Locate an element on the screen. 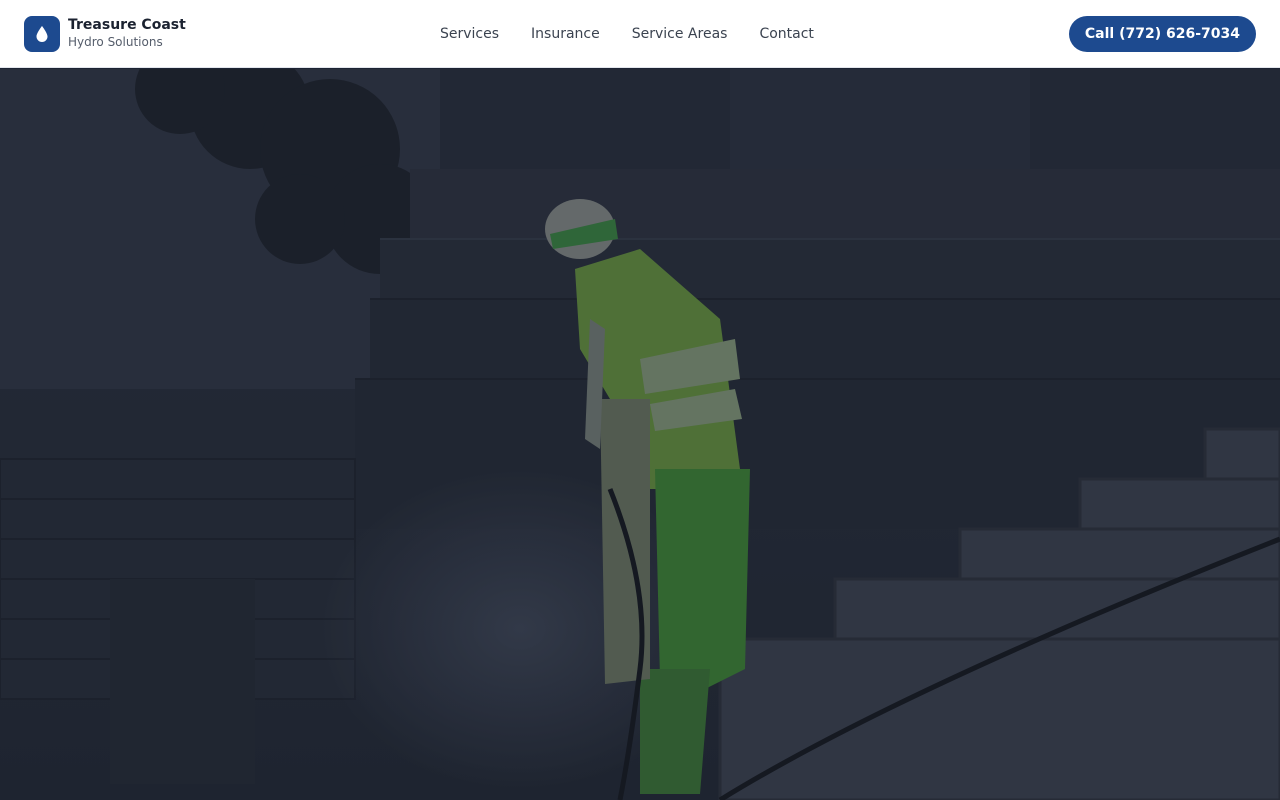  brand-subtitle: Hydro Solutions is located at coordinates (115, 42).